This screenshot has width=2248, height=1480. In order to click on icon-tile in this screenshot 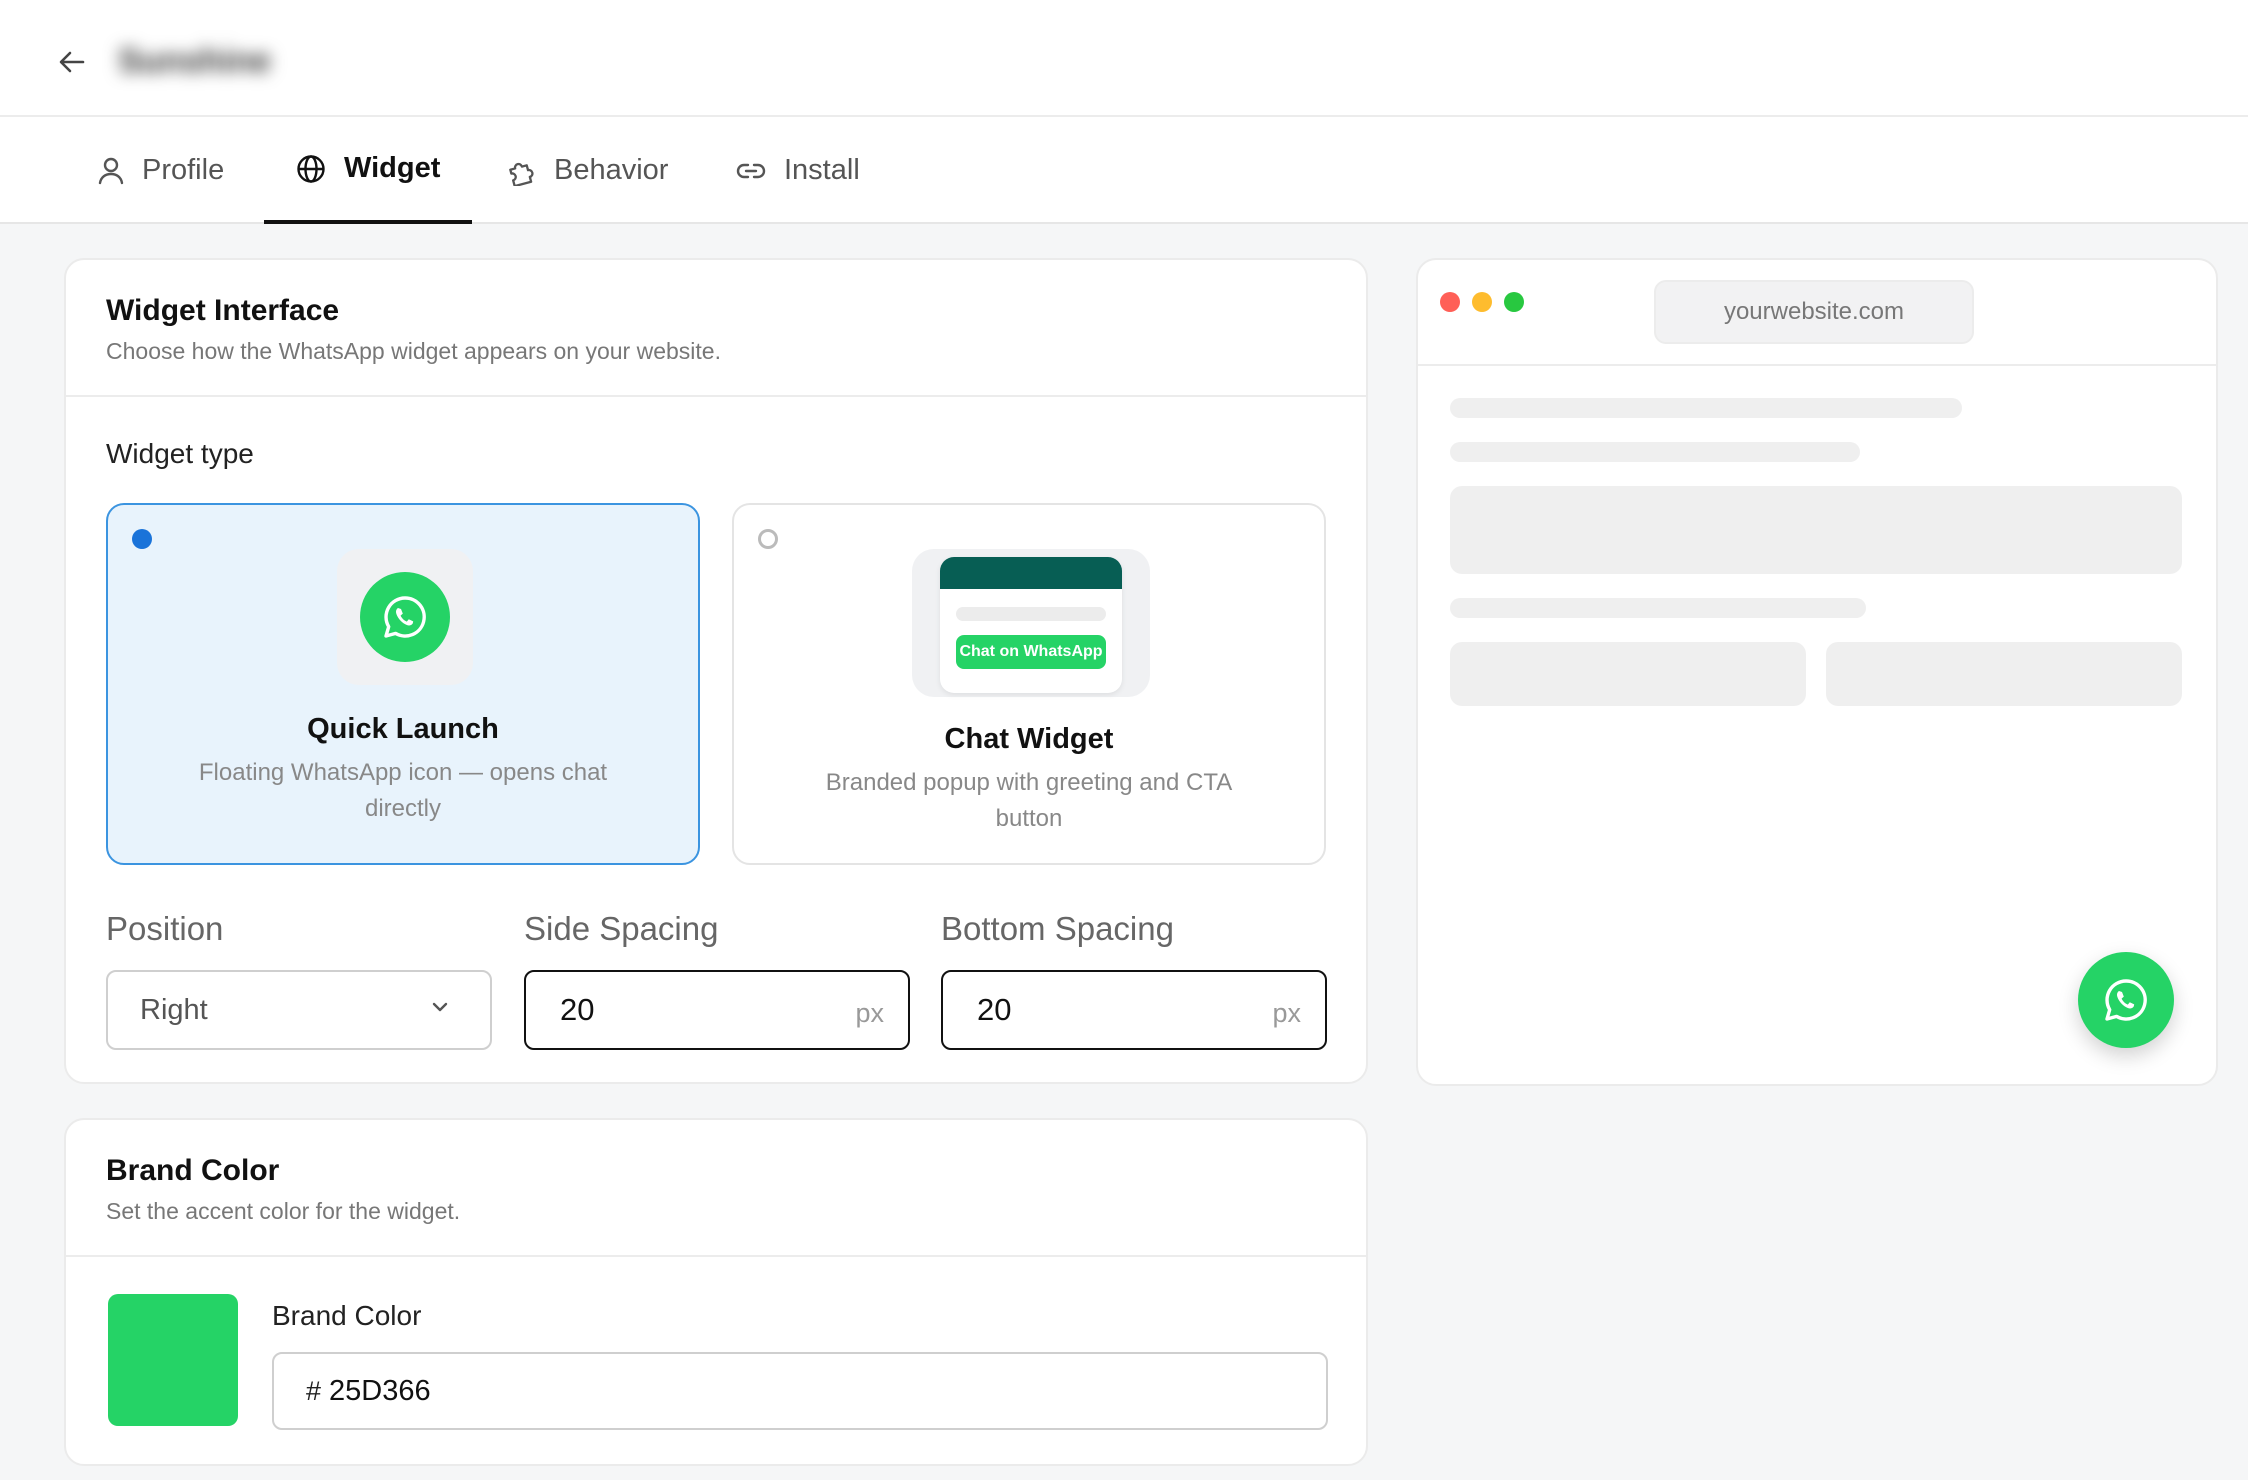, I will do `click(405, 617)`.